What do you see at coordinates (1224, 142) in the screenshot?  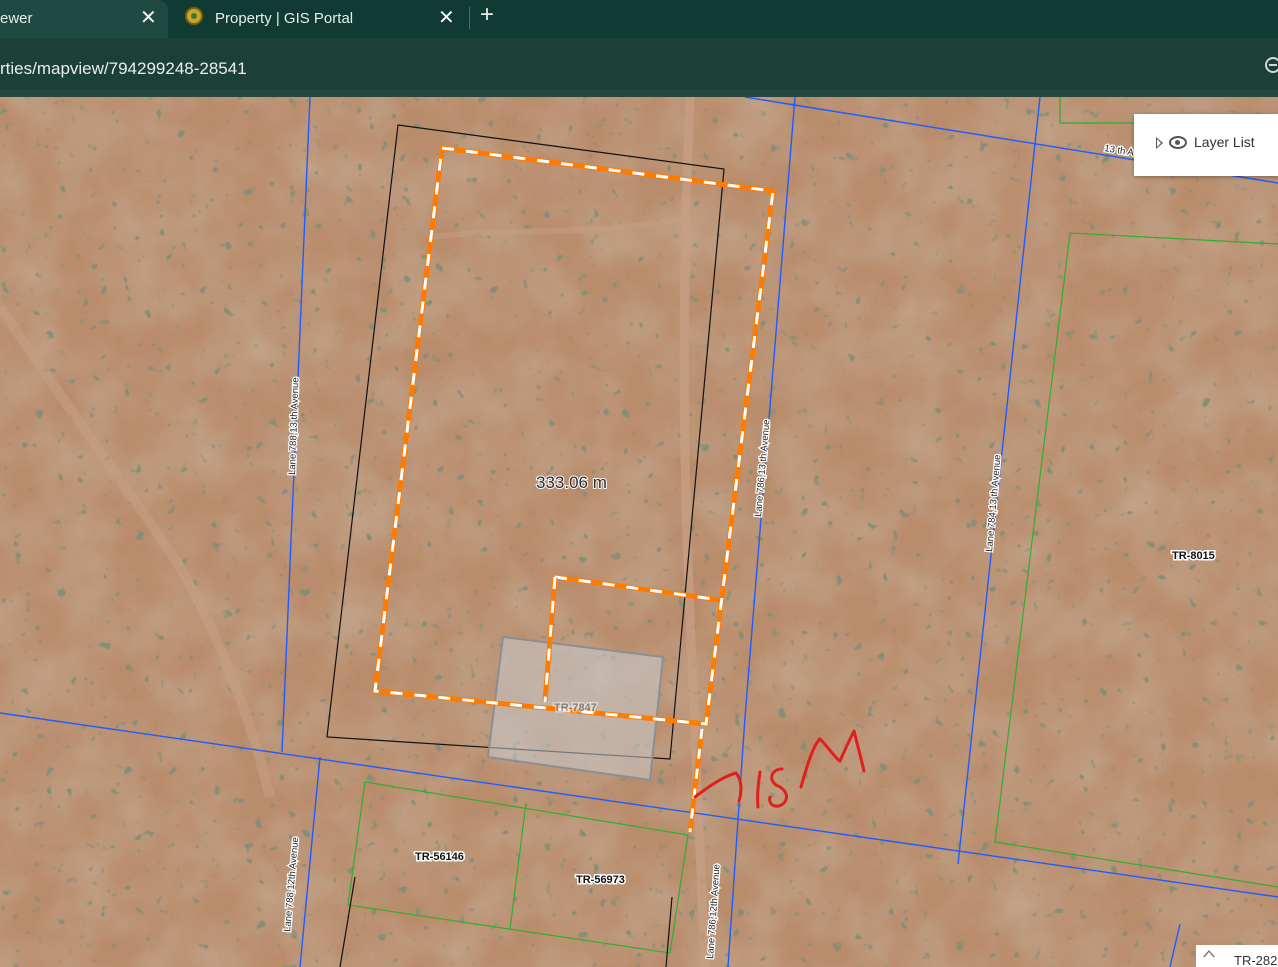 I see `layer-list-label: Layer List` at bounding box center [1224, 142].